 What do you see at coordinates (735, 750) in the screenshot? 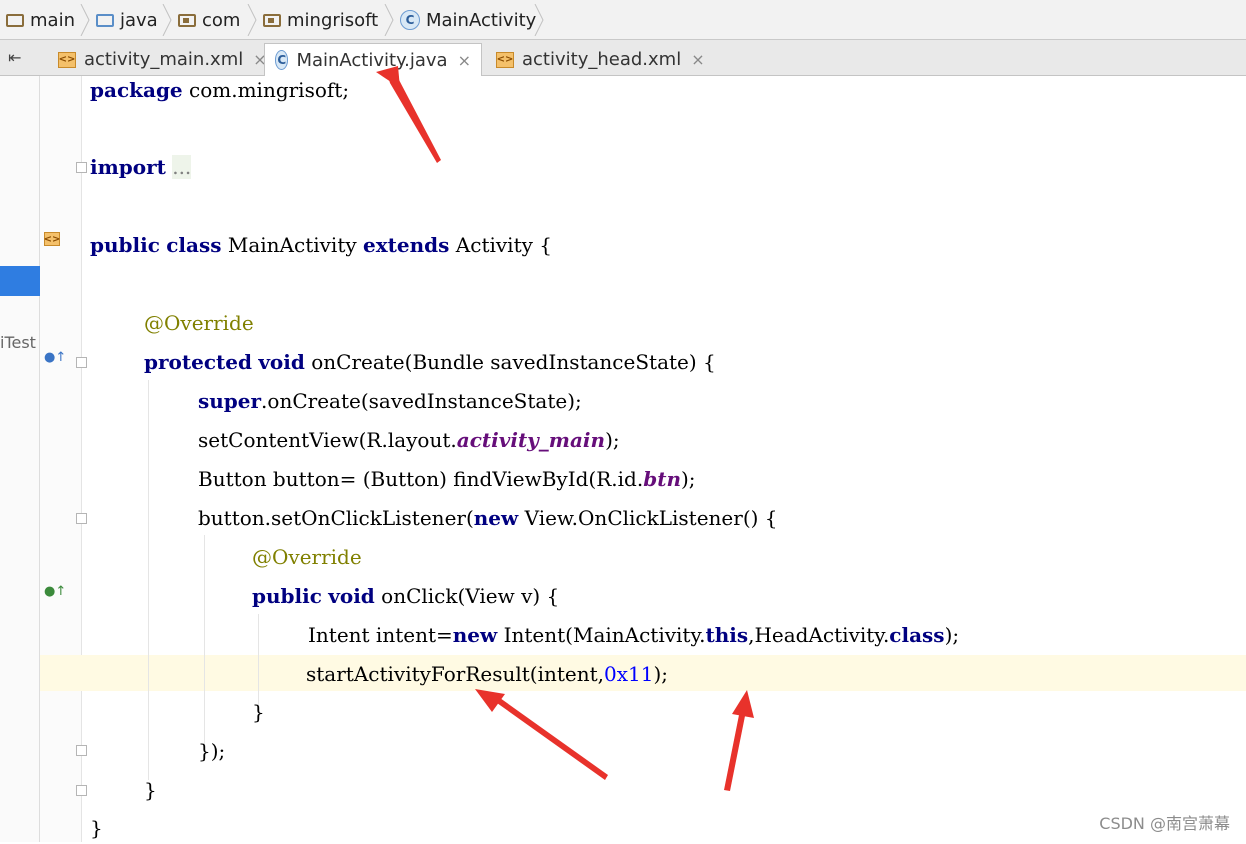
I see `arrow-to-number` at bounding box center [735, 750].